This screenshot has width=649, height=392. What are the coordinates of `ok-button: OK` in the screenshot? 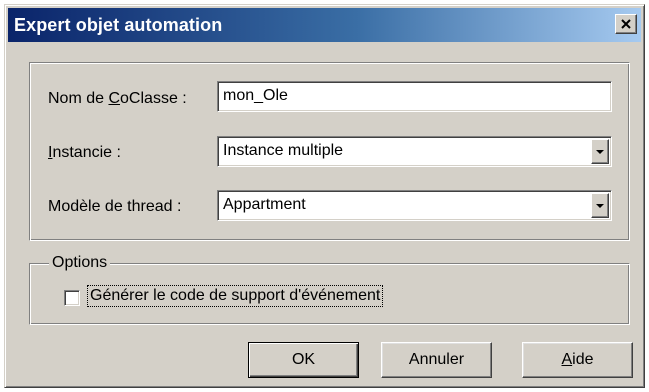 It's located at (303, 360).